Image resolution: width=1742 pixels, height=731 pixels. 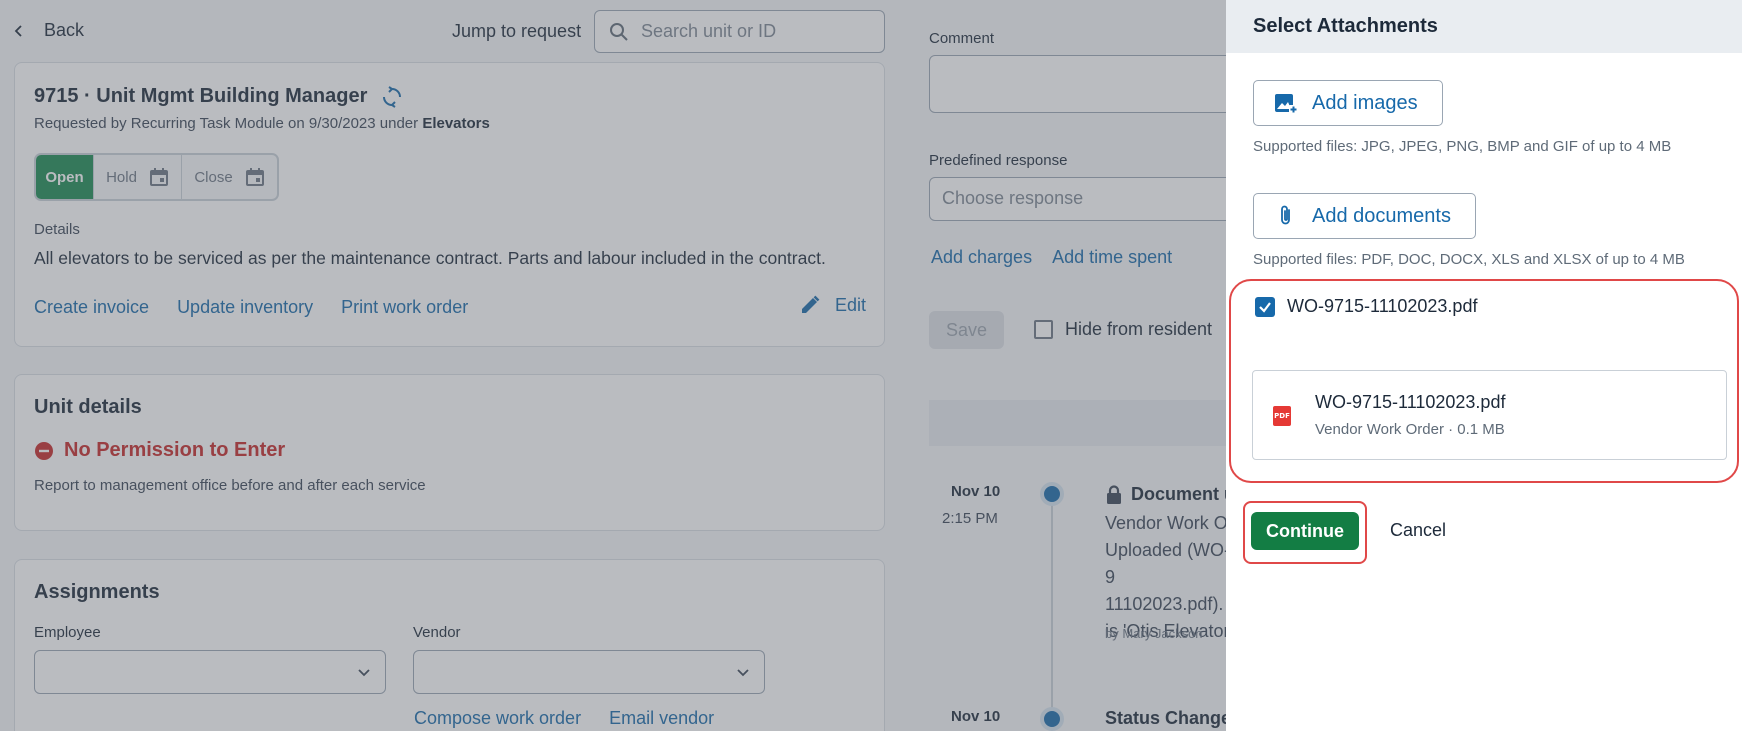 What do you see at coordinates (1484, 26) in the screenshot?
I see `drawer-title: Select Attachments` at bounding box center [1484, 26].